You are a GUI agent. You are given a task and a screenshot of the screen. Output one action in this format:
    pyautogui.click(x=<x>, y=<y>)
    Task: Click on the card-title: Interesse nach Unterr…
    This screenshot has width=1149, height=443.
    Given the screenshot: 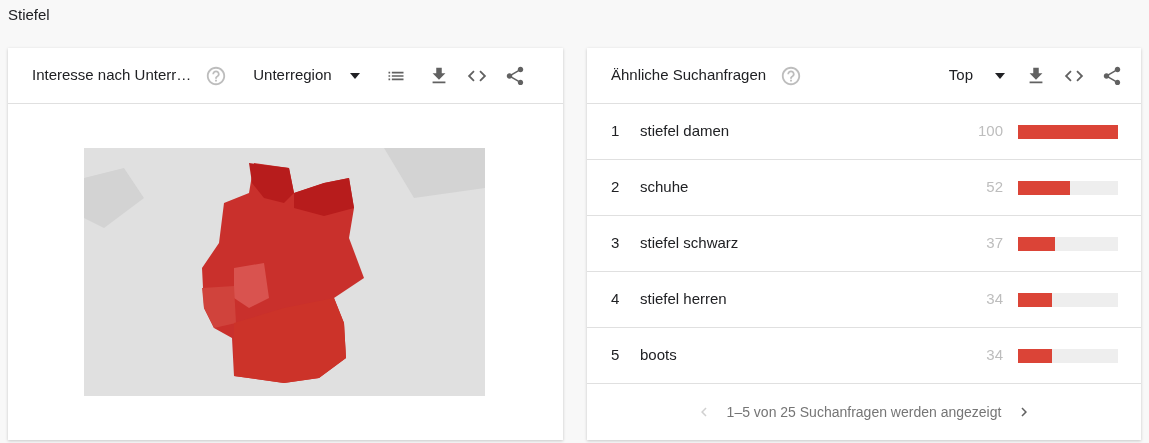 What is the action you would take?
    pyautogui.click(x=112, y=75)
    